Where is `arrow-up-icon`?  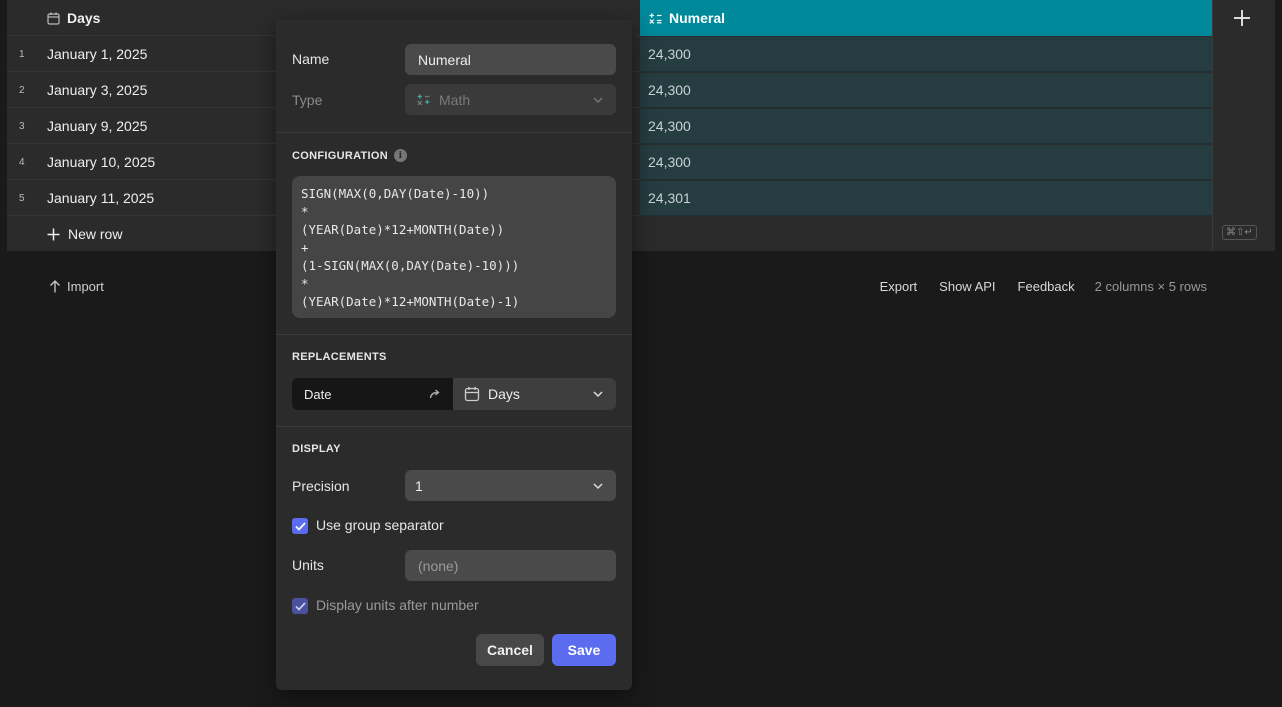
arrow-up-icon is located at coordinates (55, 286).